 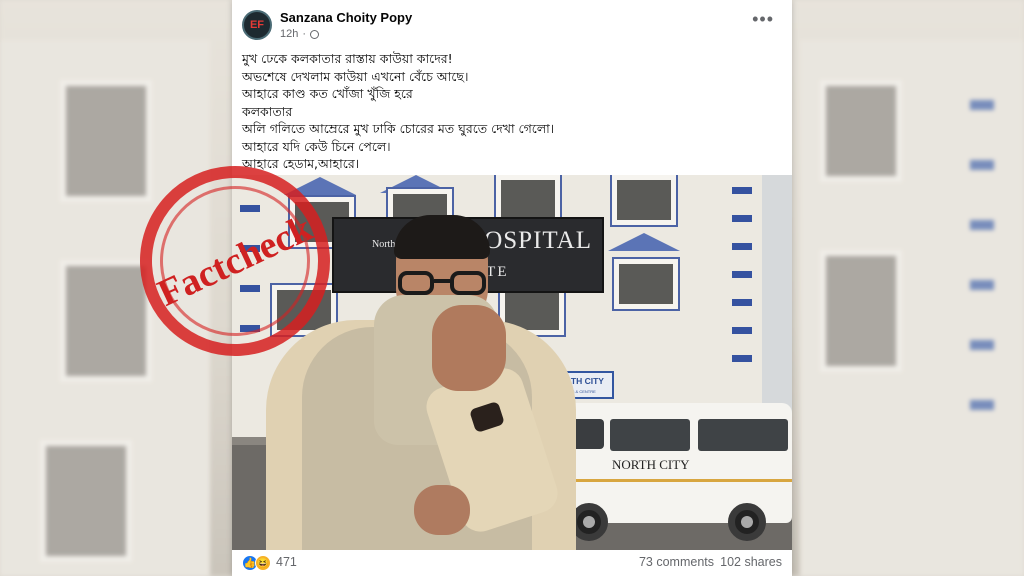 I want to click on glasses-bridge, so click(x=442, y=281).